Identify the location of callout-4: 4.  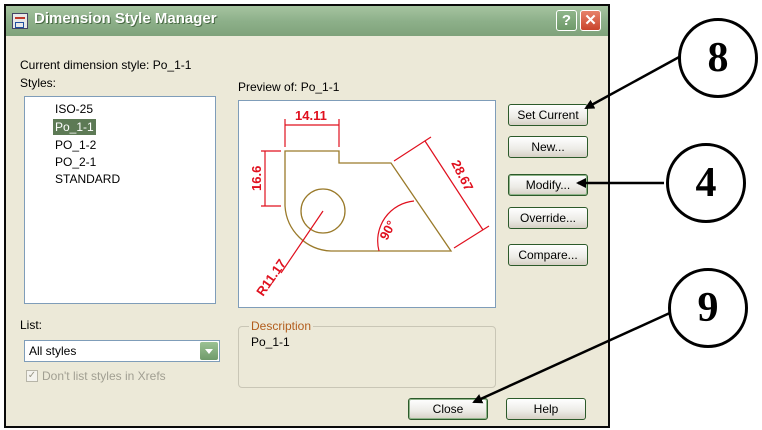
(706, 183).